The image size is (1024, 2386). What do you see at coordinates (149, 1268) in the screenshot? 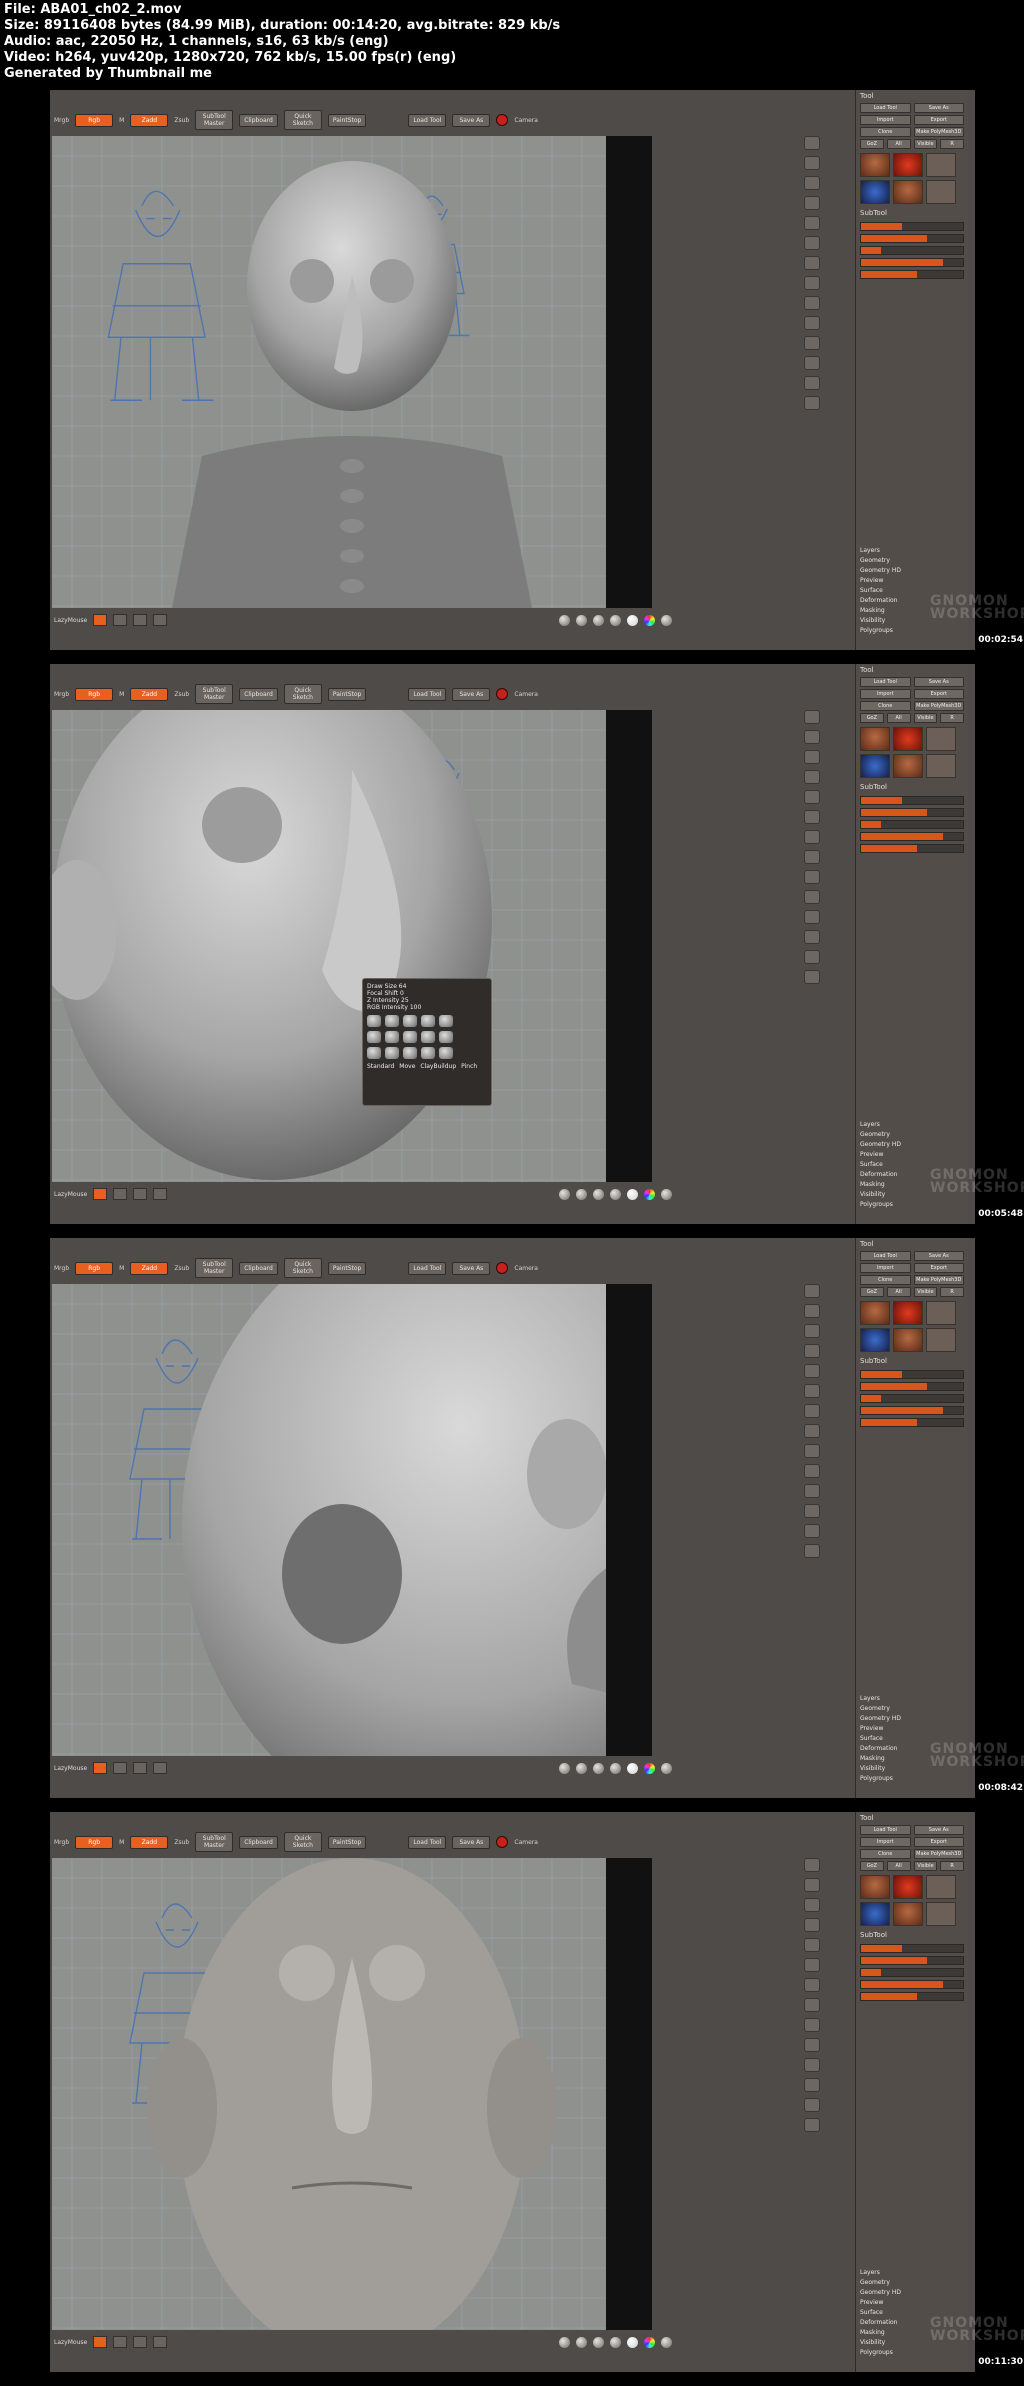
I see `zadd-button: Zadd` at bounding box center [149, 1268].